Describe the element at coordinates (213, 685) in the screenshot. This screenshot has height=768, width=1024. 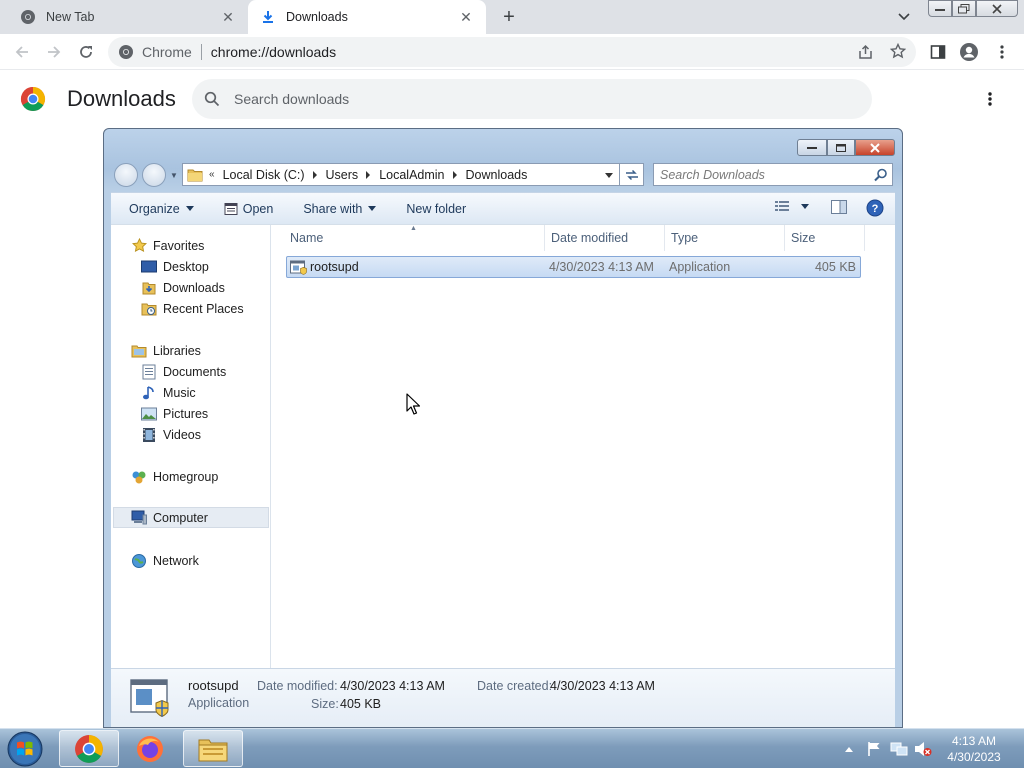
I see `details-file-name: rootsupd` at that location.